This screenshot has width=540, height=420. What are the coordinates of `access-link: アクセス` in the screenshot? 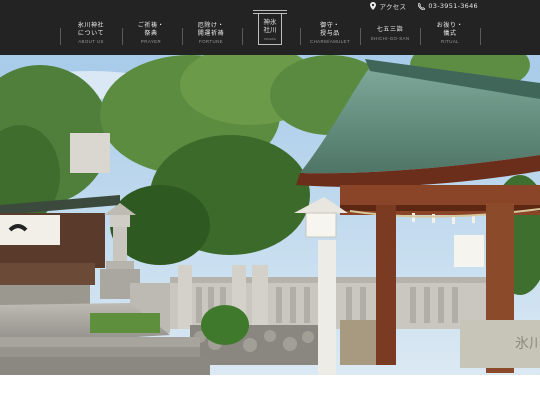 It's located at (388, 6).